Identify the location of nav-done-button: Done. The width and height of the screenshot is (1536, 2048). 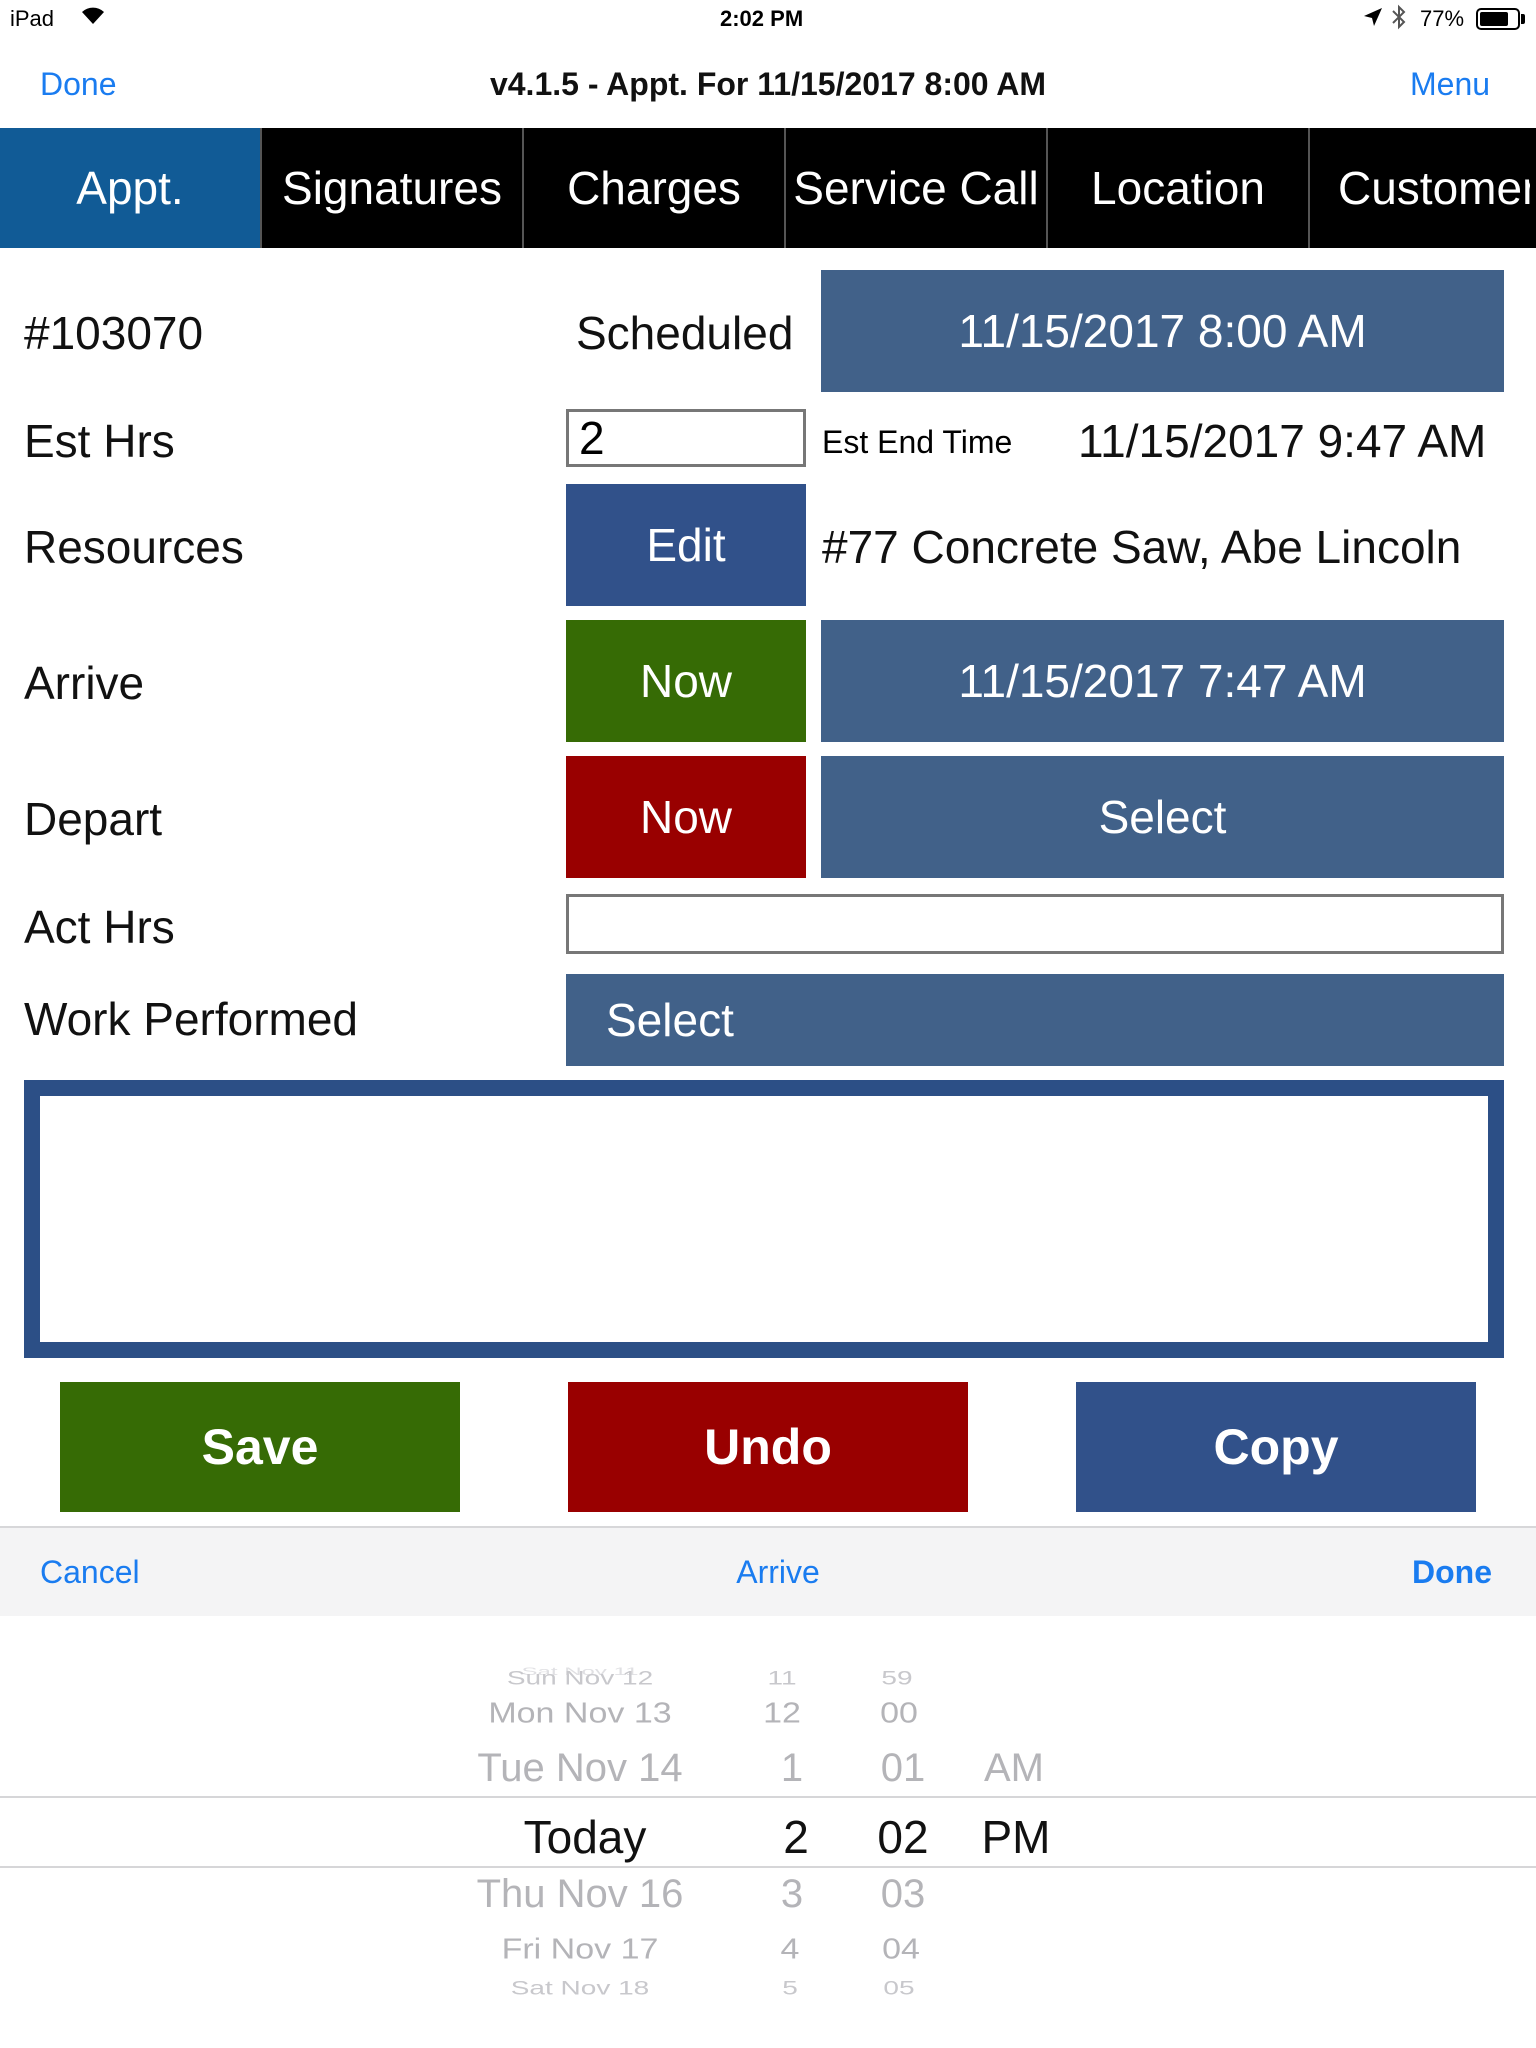
(78, 84).